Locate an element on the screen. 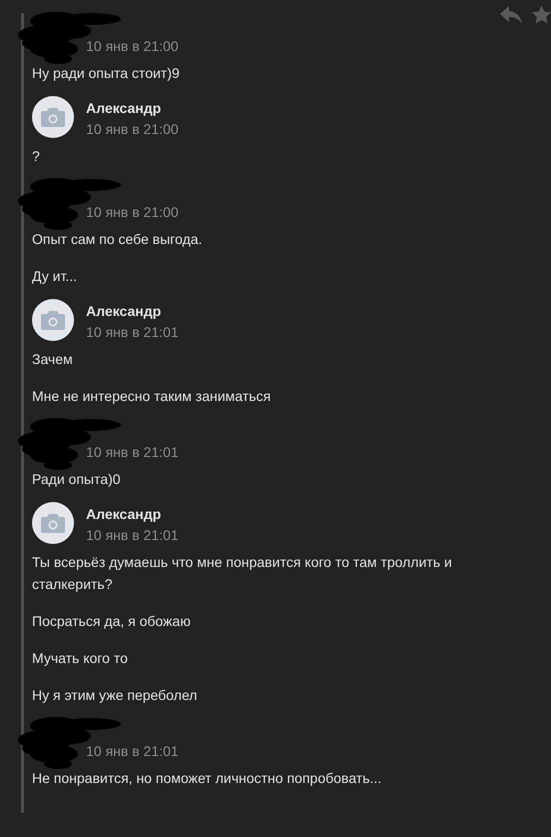 The width and height of the screenshot is (551, 837). message-text: Ну я этим уже переболел is located at coordinates (115, 695).